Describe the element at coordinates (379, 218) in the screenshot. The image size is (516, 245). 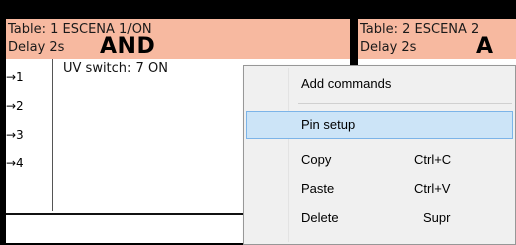
I see `menu-item-delete: Delete Supr` at that location.